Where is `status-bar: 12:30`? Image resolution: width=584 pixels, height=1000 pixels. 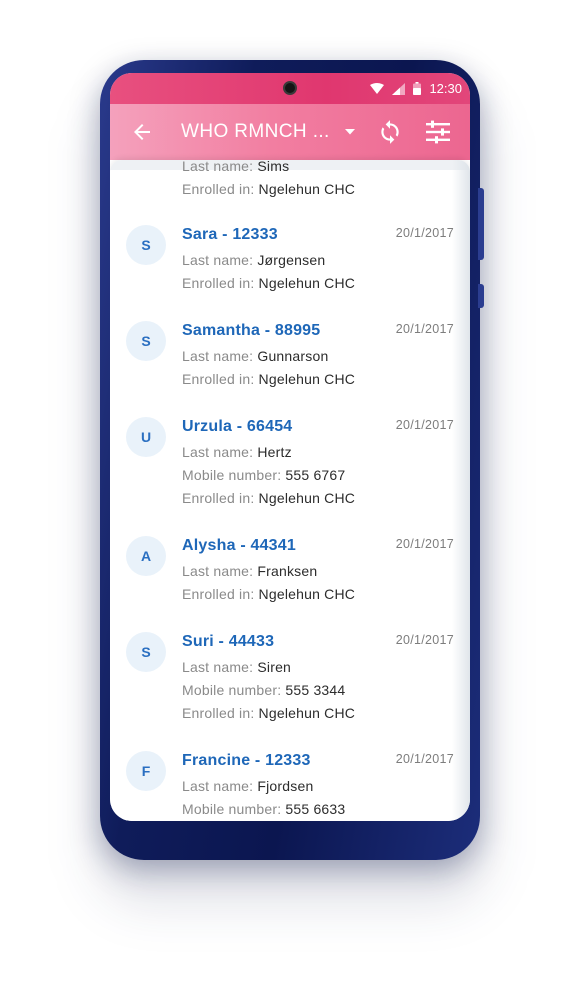
status-bar: 12:30 is located at coordinates (290, 88).